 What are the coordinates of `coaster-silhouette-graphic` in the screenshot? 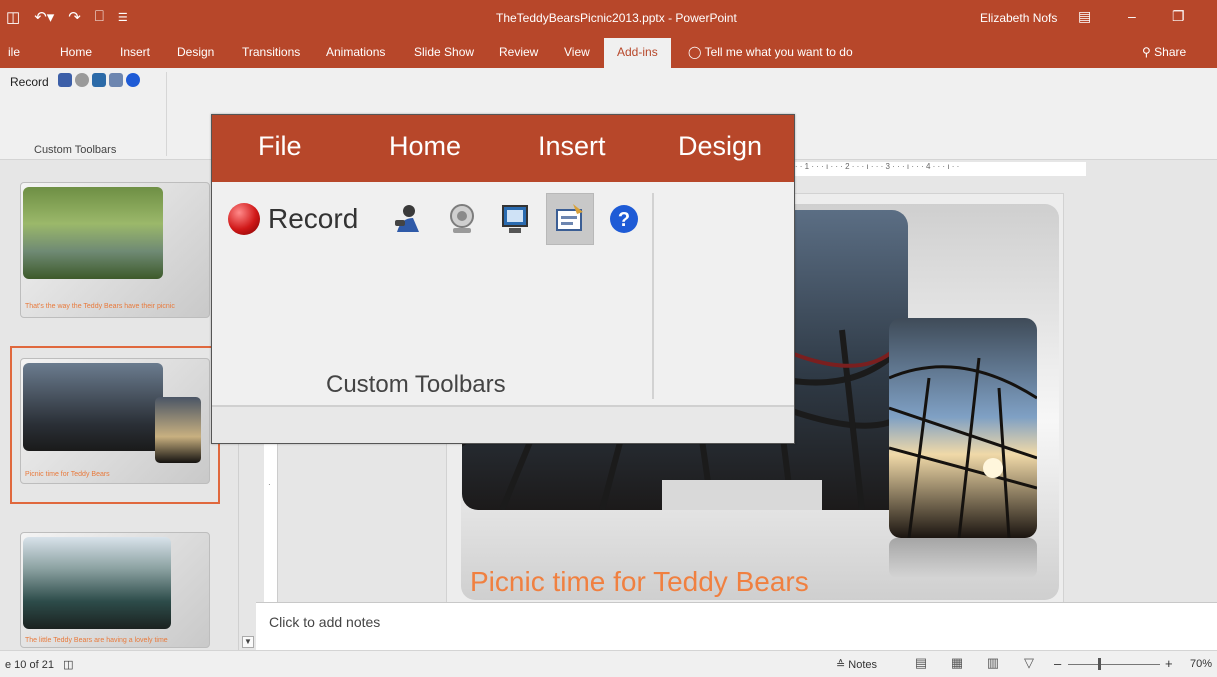 It's located at (963, 447).